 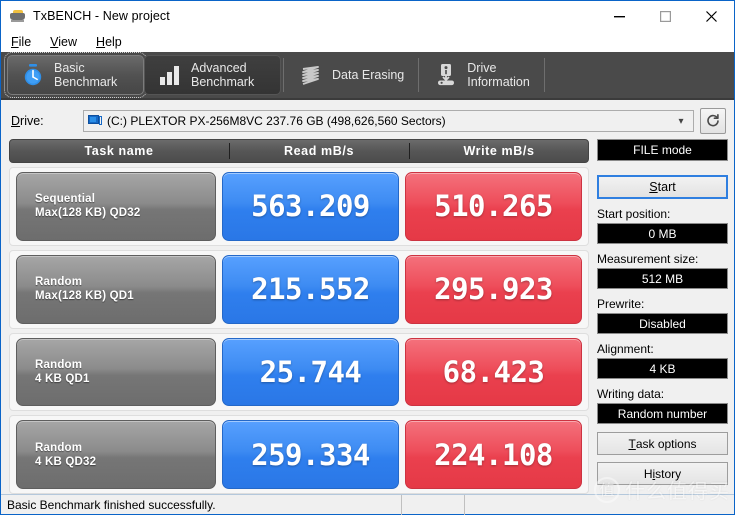 I want to click on alignment-value: 4 KB, so click(x=662, y=368).